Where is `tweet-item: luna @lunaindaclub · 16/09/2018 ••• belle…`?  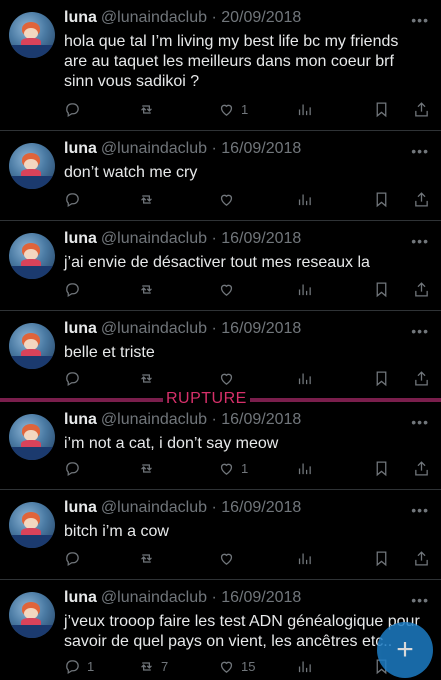
tweet-item: luna @lunaindaclub · 16/09/2018 ••• belle… is located at coordinates (220, 355).